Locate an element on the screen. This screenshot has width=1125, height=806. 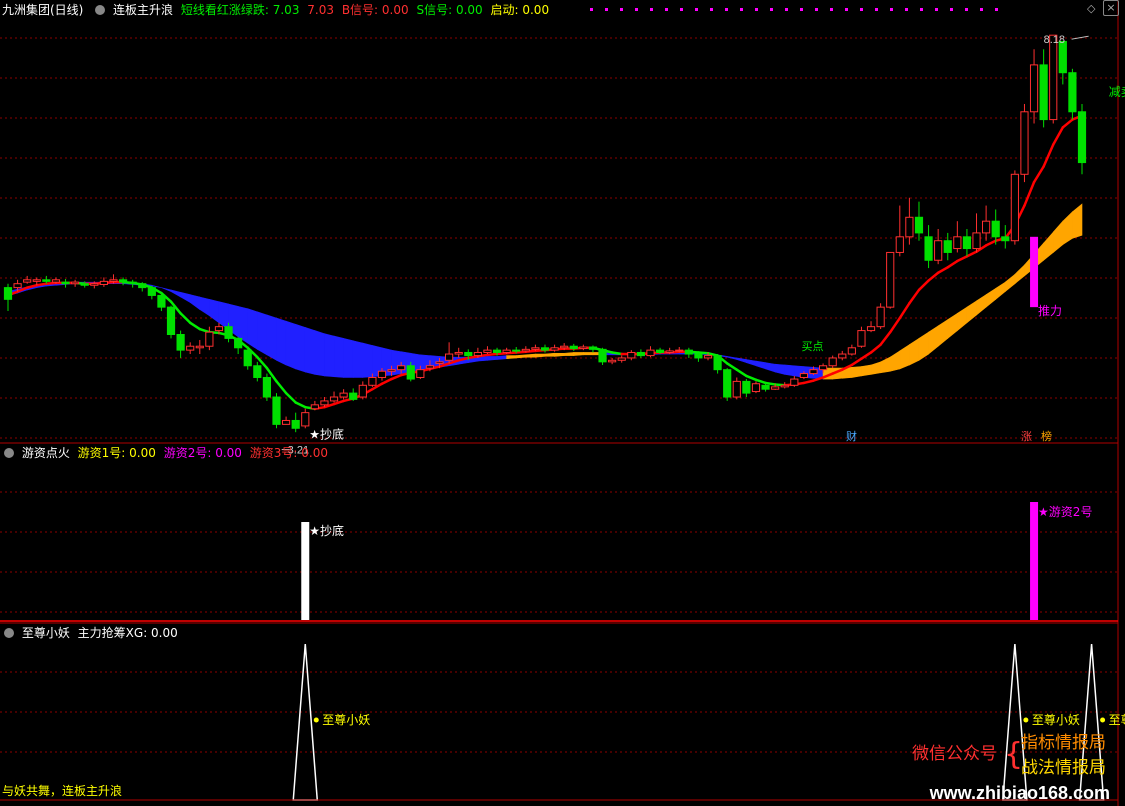
panel2-header: 游资点火 游资1号: 0.00 游资2号: 0.00 游资3号: 0.00 is located at coordinates (166, 453).